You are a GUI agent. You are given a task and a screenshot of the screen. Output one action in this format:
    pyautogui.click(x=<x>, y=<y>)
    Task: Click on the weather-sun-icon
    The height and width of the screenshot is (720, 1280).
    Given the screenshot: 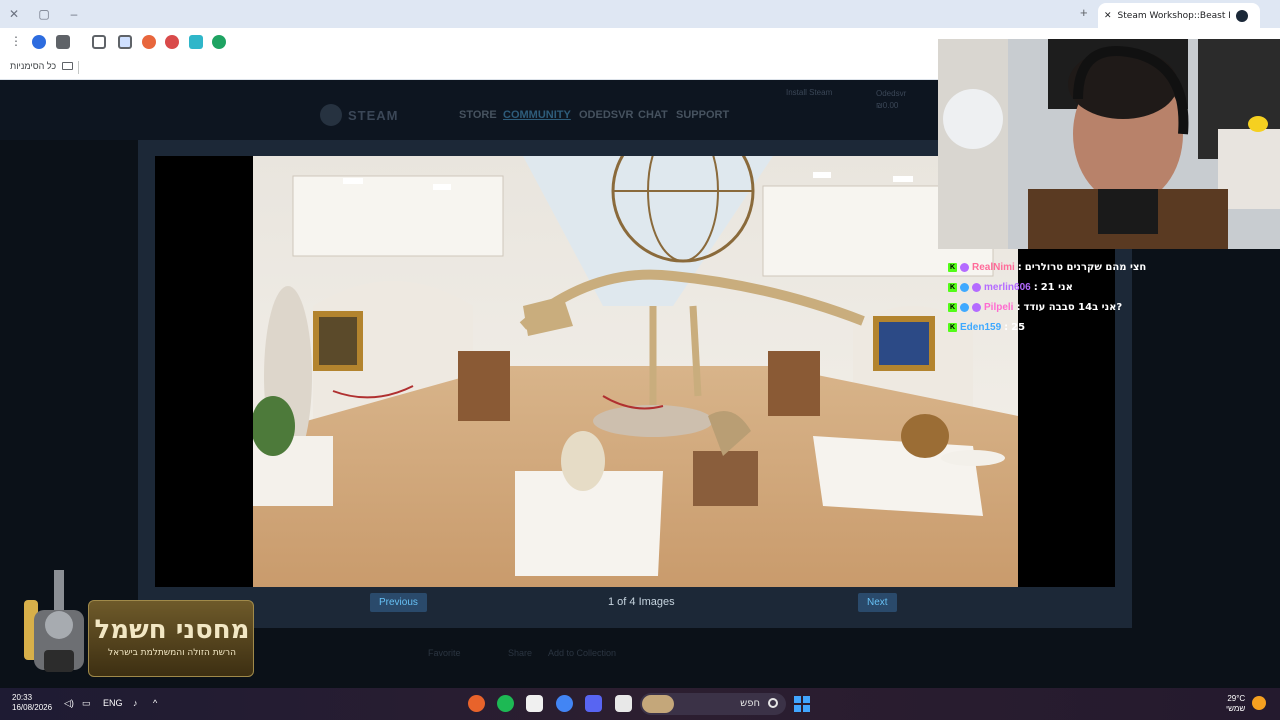 What is the action you would take?
    pyautogui.click(x=1259, y=703)
    